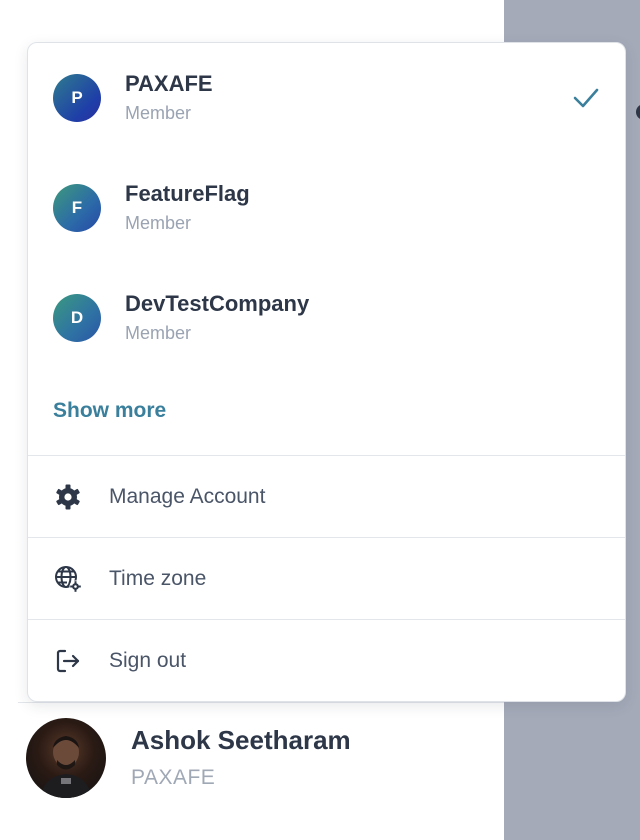 Image resolution: width=640 pixels, height=840 pixels. What do you see at coordinates (77, 318) in the screenshot?
I see `organization-avatar: D` at bounding box center [77, 318].